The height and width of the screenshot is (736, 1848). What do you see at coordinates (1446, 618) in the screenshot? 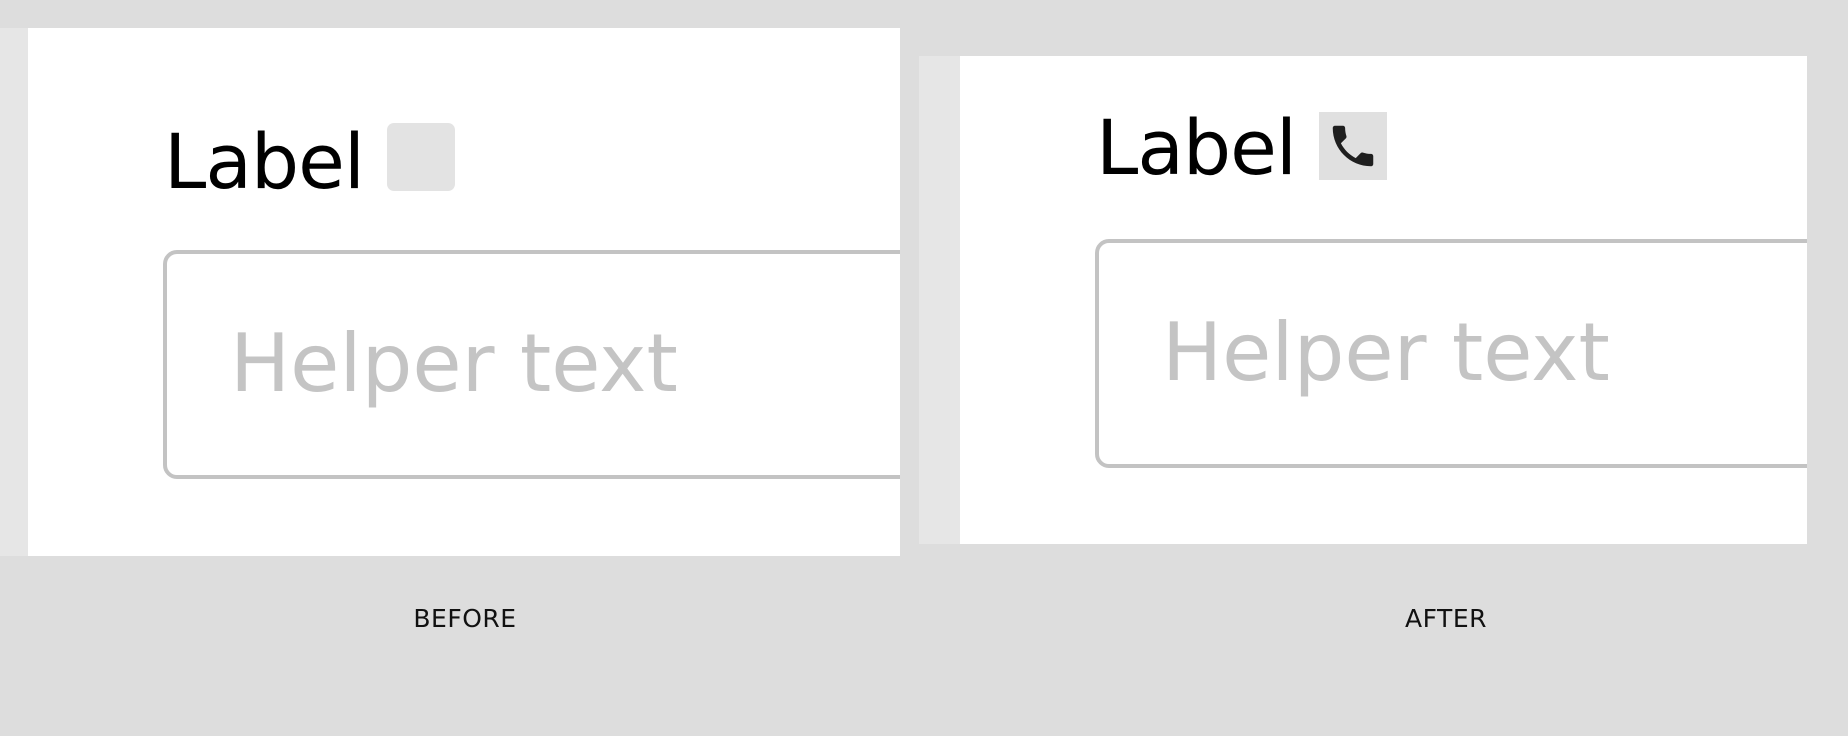
I see `after-caption: AFTER` at bounding box center [1446, 618].